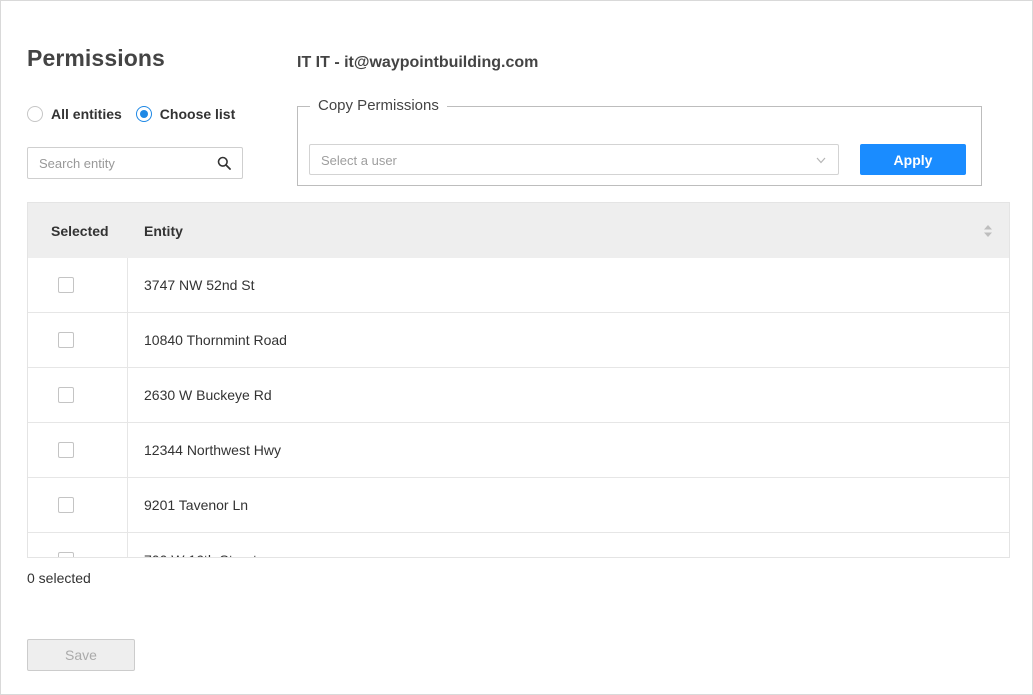  Describe the element at coordinates (518, 450) in the screenshot. I see `table-row: 12344 Northwest Hwy` at that location.